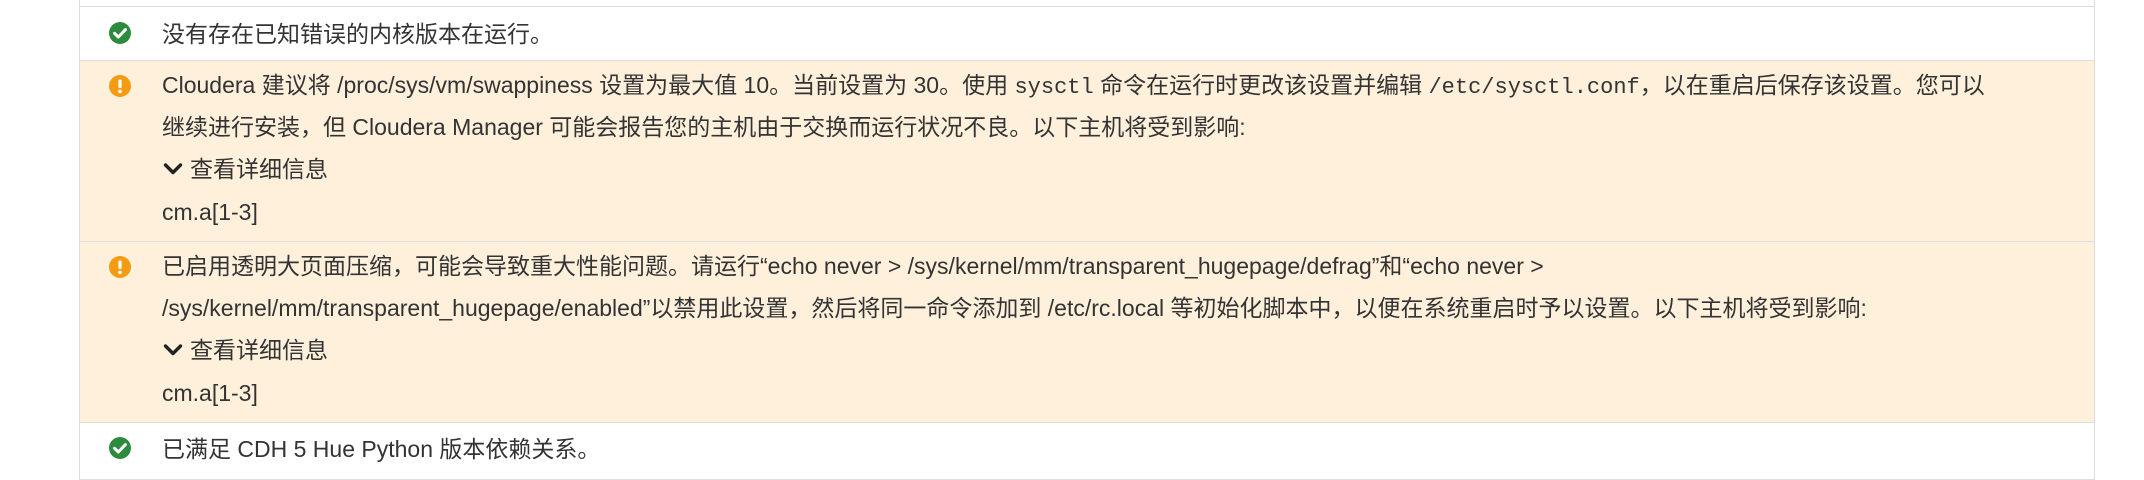 Image resolution: width=2144 pixels, height=480 pixels. Describe the element at coordinates (1087, 451) in the screenshot. I see `inspector-row-hue-python-ok: 已满足 CDH 5 Hue Python 版本依赖关系。` at that location.